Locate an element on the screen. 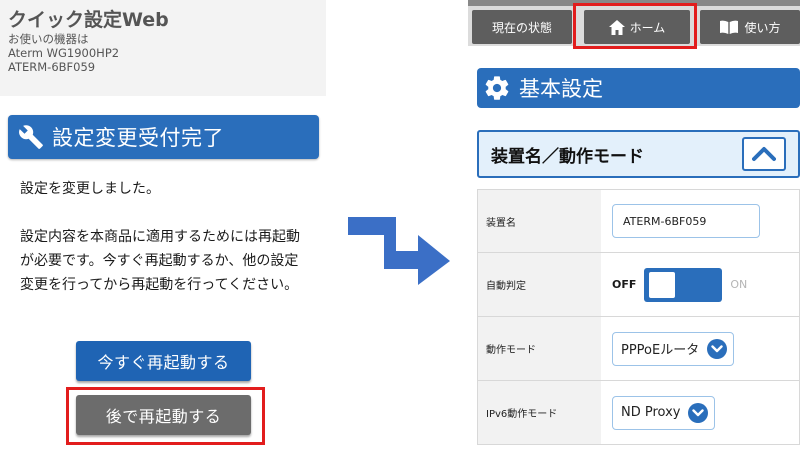  table-row: 動作モード PPPoEルータ is located at coordinates (638, 349).